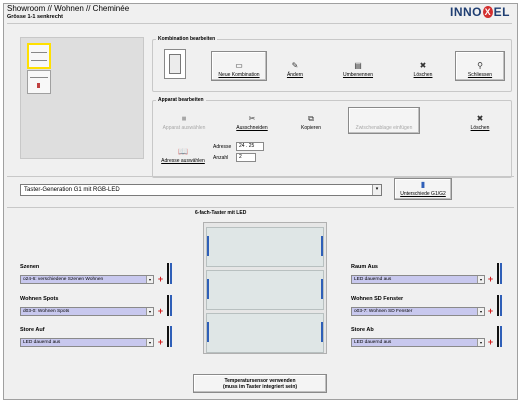  I want to click on ausschneiden-button: ✂ Ausschneiden, so click(252, 121).